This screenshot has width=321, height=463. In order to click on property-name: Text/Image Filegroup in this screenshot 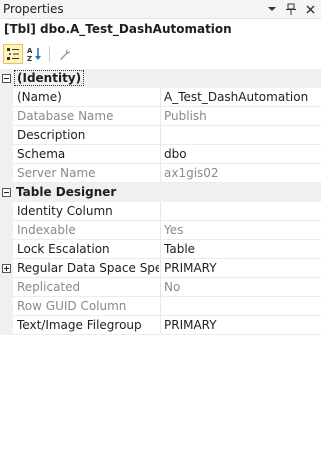, I will do `click(79, 325)`.